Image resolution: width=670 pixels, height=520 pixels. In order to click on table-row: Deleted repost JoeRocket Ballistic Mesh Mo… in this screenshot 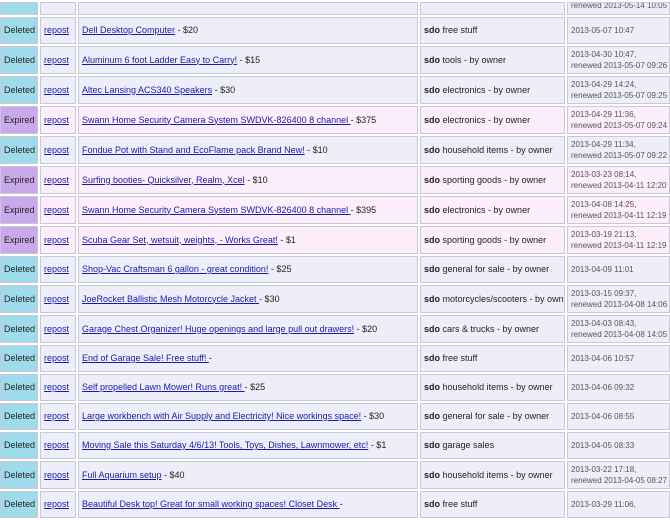, I will do `click(335, 299)`.